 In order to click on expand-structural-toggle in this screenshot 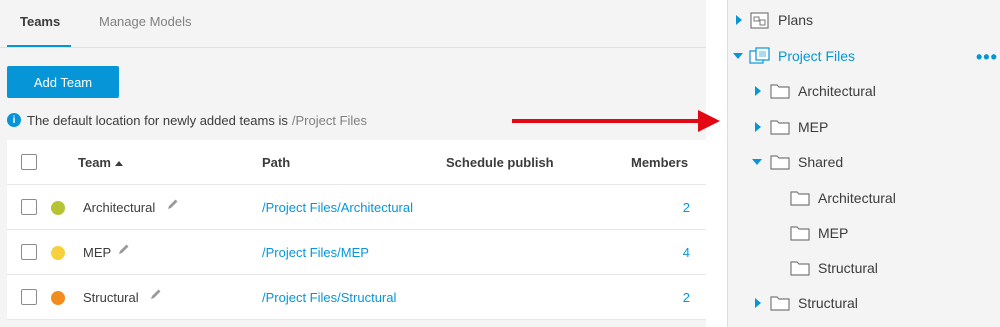, I will do `click(758, 303)`.